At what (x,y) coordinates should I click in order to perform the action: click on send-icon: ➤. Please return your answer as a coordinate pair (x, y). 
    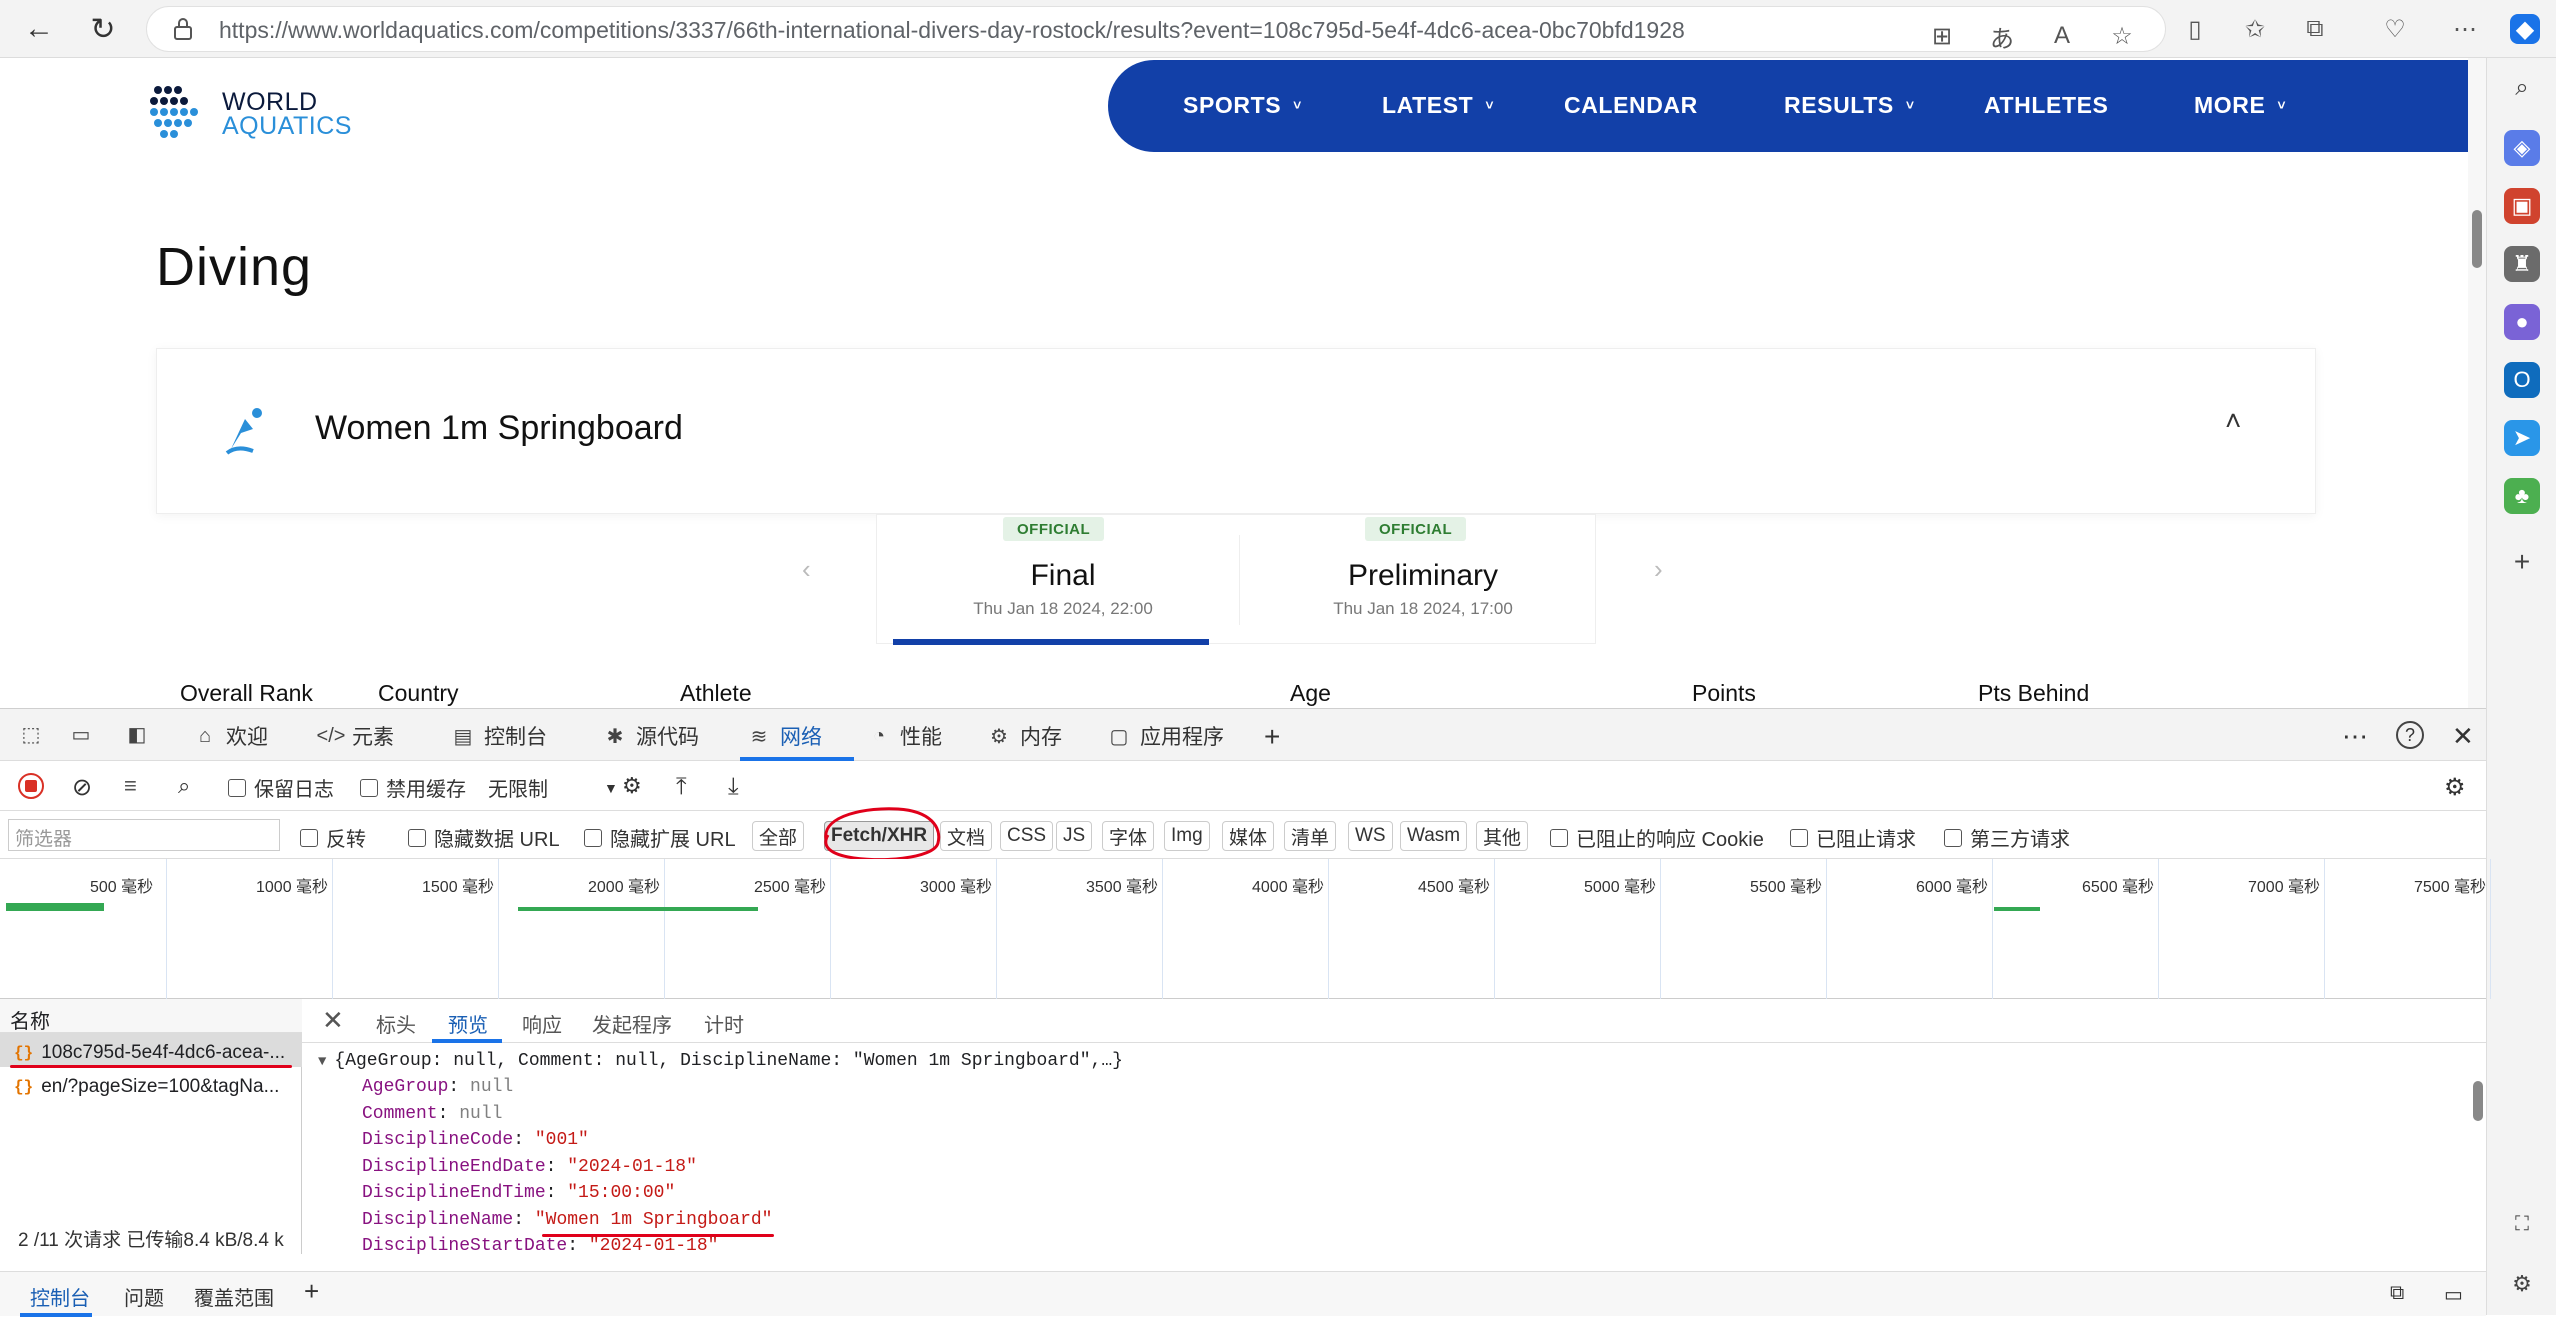
    Looking at the image, I should click on (2522, 438).